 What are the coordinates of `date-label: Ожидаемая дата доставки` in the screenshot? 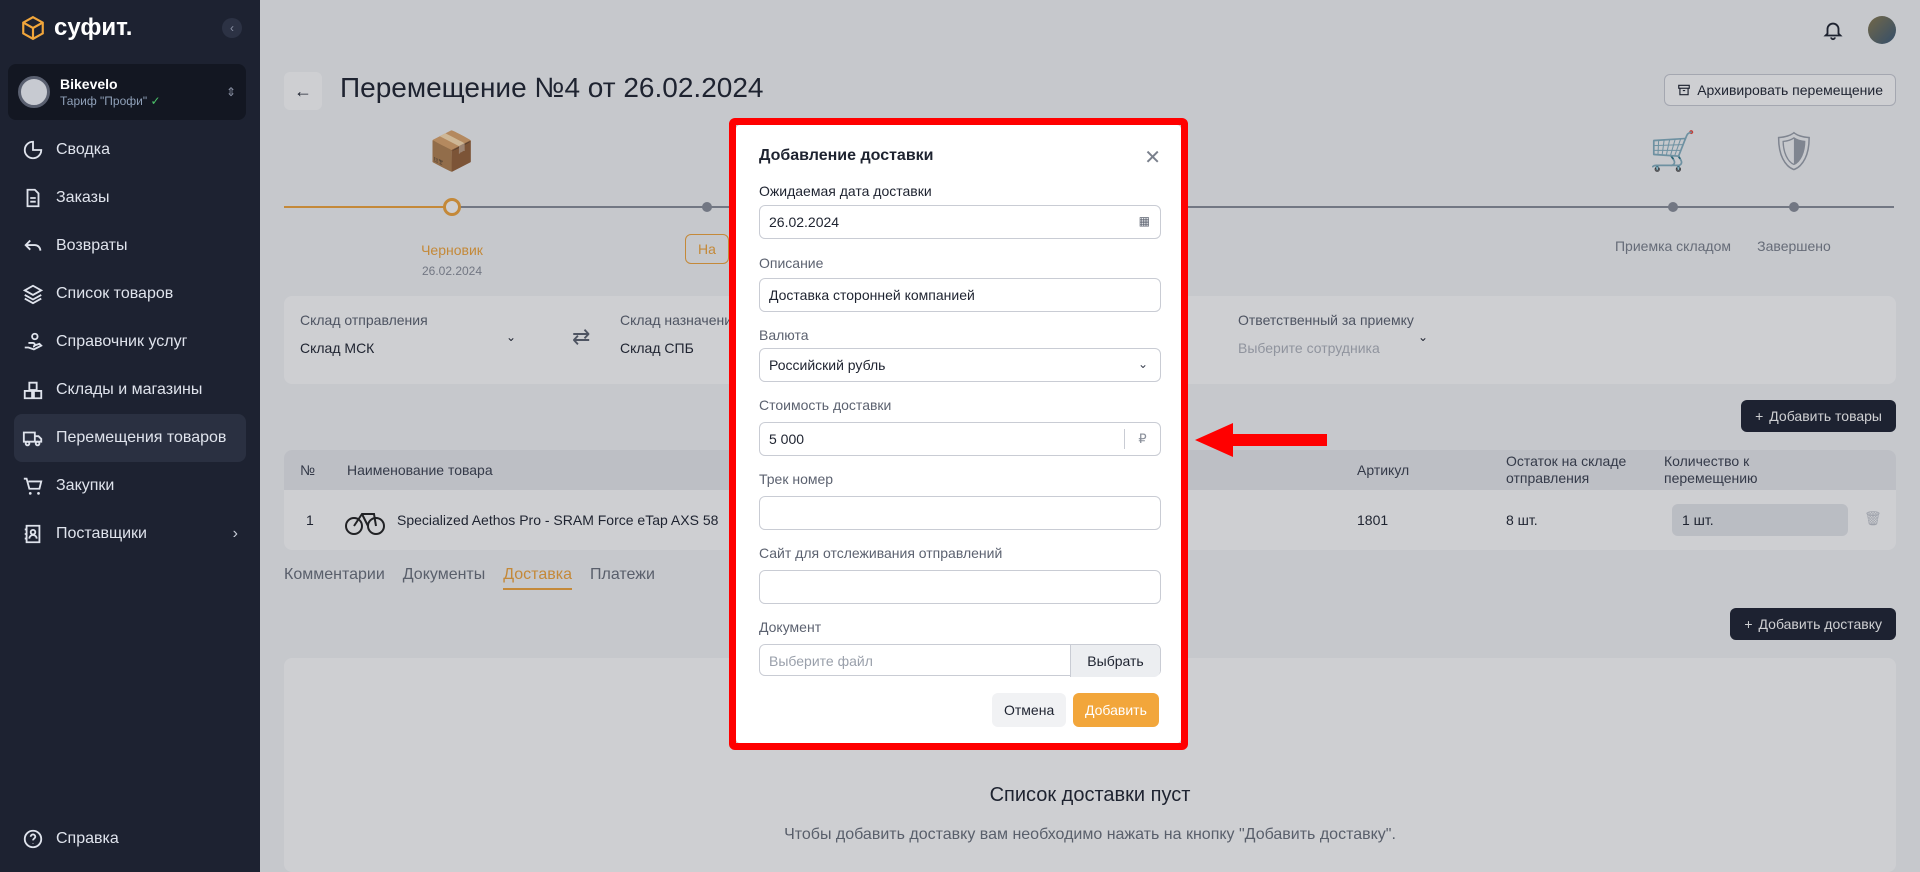 It's located at (845, 191).